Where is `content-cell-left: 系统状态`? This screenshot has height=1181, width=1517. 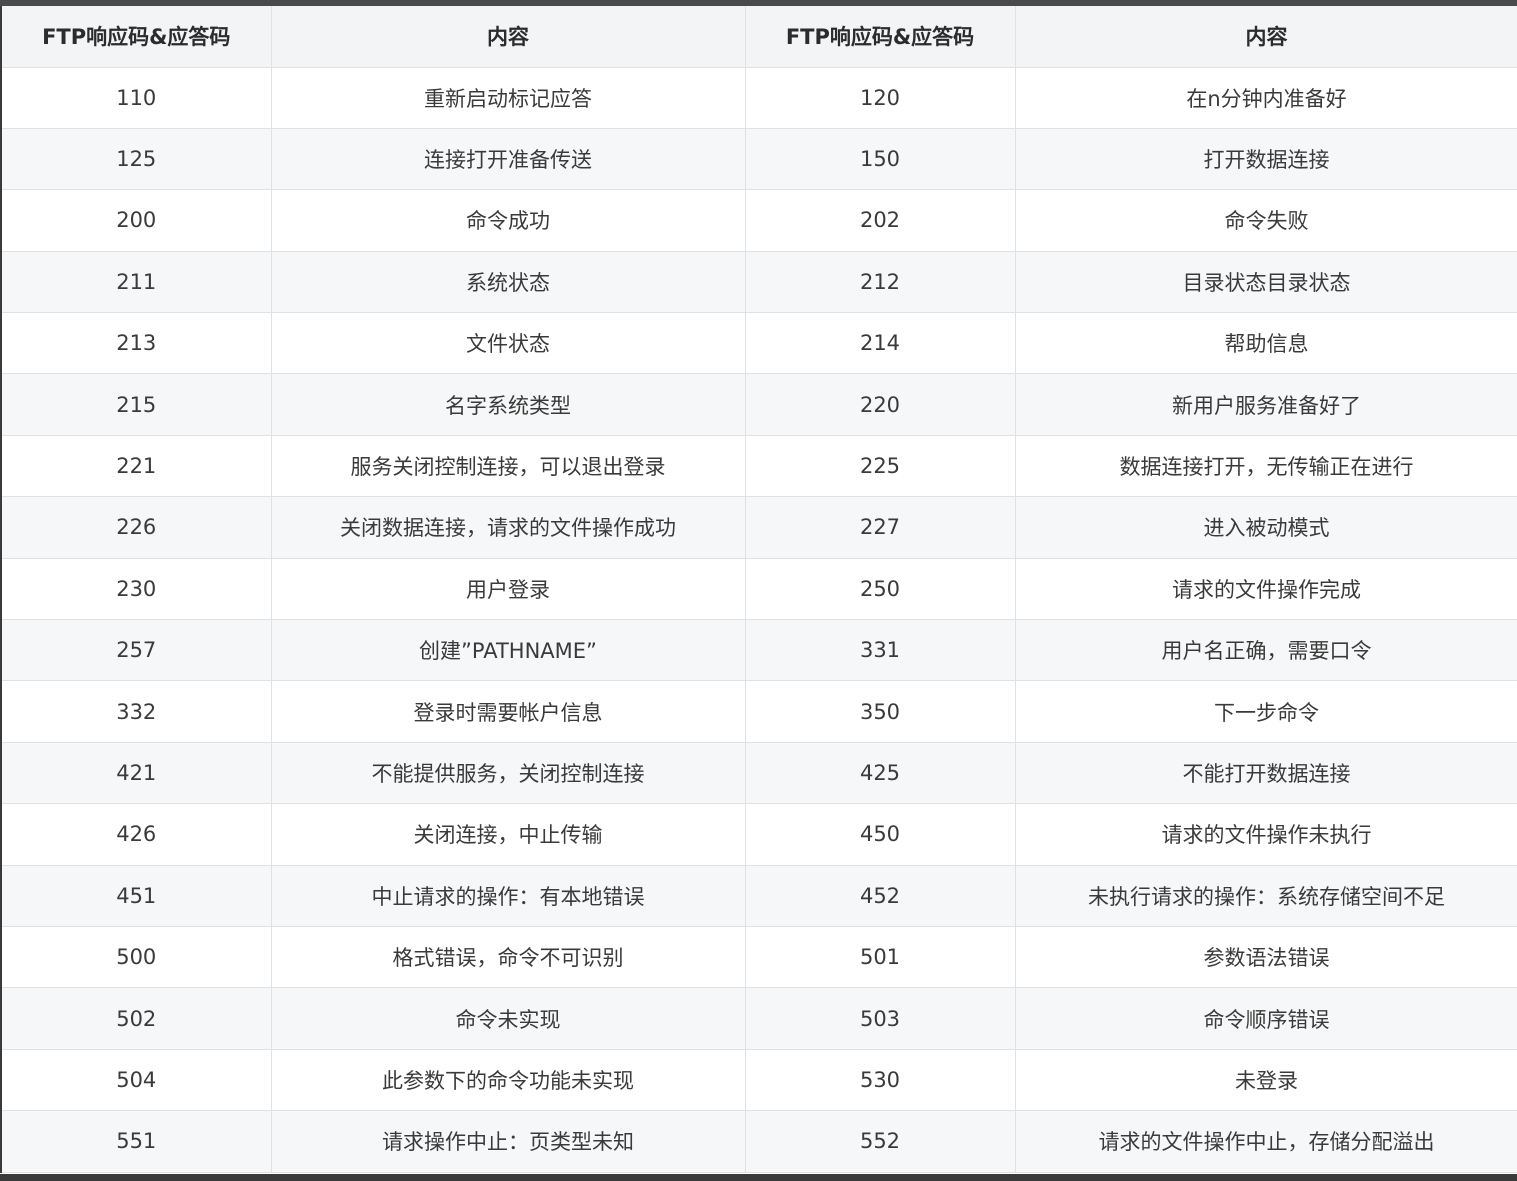 content-cell-left: 系统状态 is located at coordinates (508, 282).